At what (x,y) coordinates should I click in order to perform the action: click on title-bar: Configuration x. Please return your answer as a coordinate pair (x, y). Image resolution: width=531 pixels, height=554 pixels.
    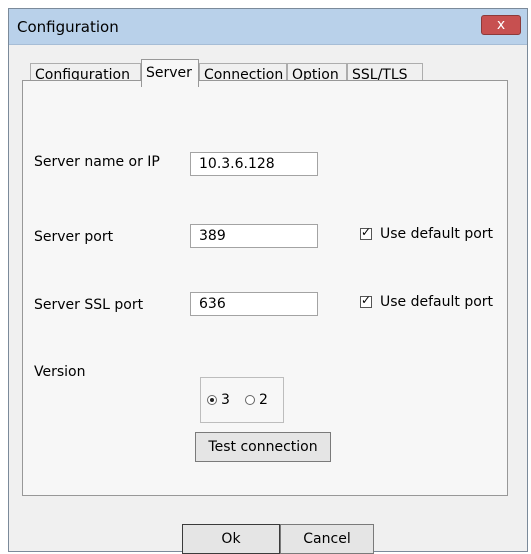
    Looking at the image, I should click on (268, 27).